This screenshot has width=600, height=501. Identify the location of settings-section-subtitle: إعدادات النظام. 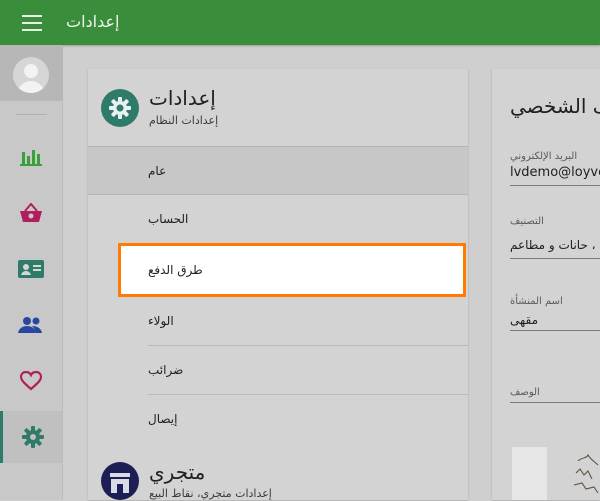
(184, 120).